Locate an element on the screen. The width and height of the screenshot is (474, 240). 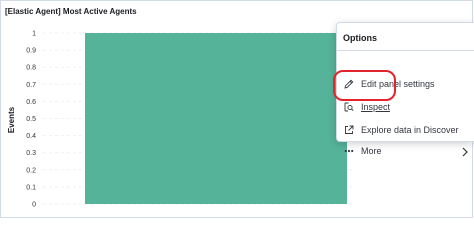
external-link-icon is located at coordinates (349, 130).